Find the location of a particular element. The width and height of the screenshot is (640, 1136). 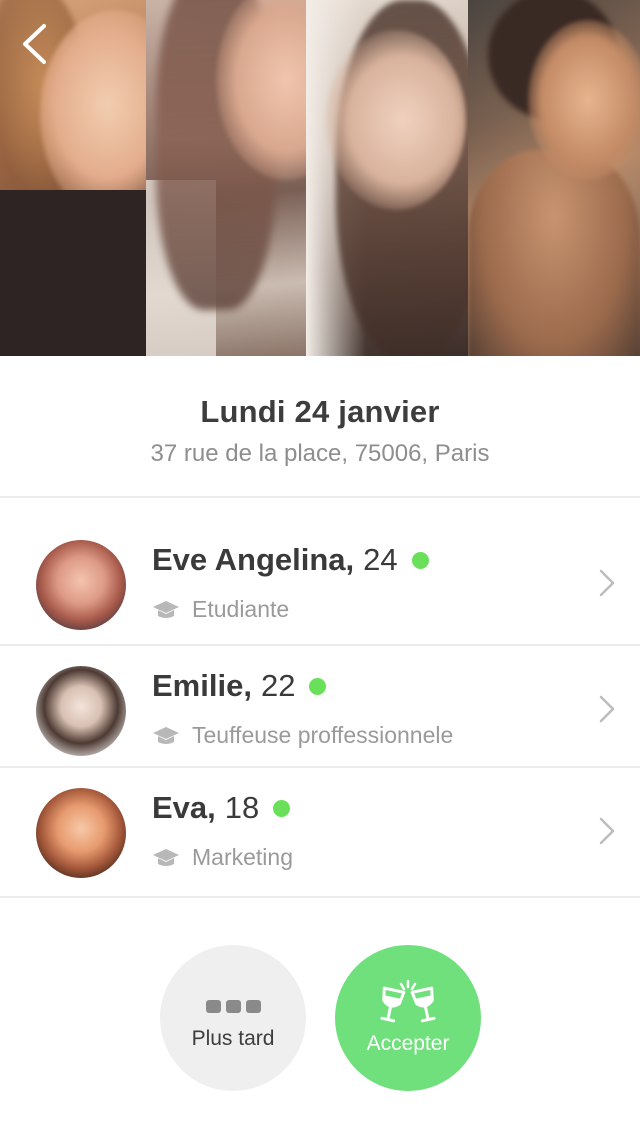

participant-name: Eva is located at coordinates (180, 807).